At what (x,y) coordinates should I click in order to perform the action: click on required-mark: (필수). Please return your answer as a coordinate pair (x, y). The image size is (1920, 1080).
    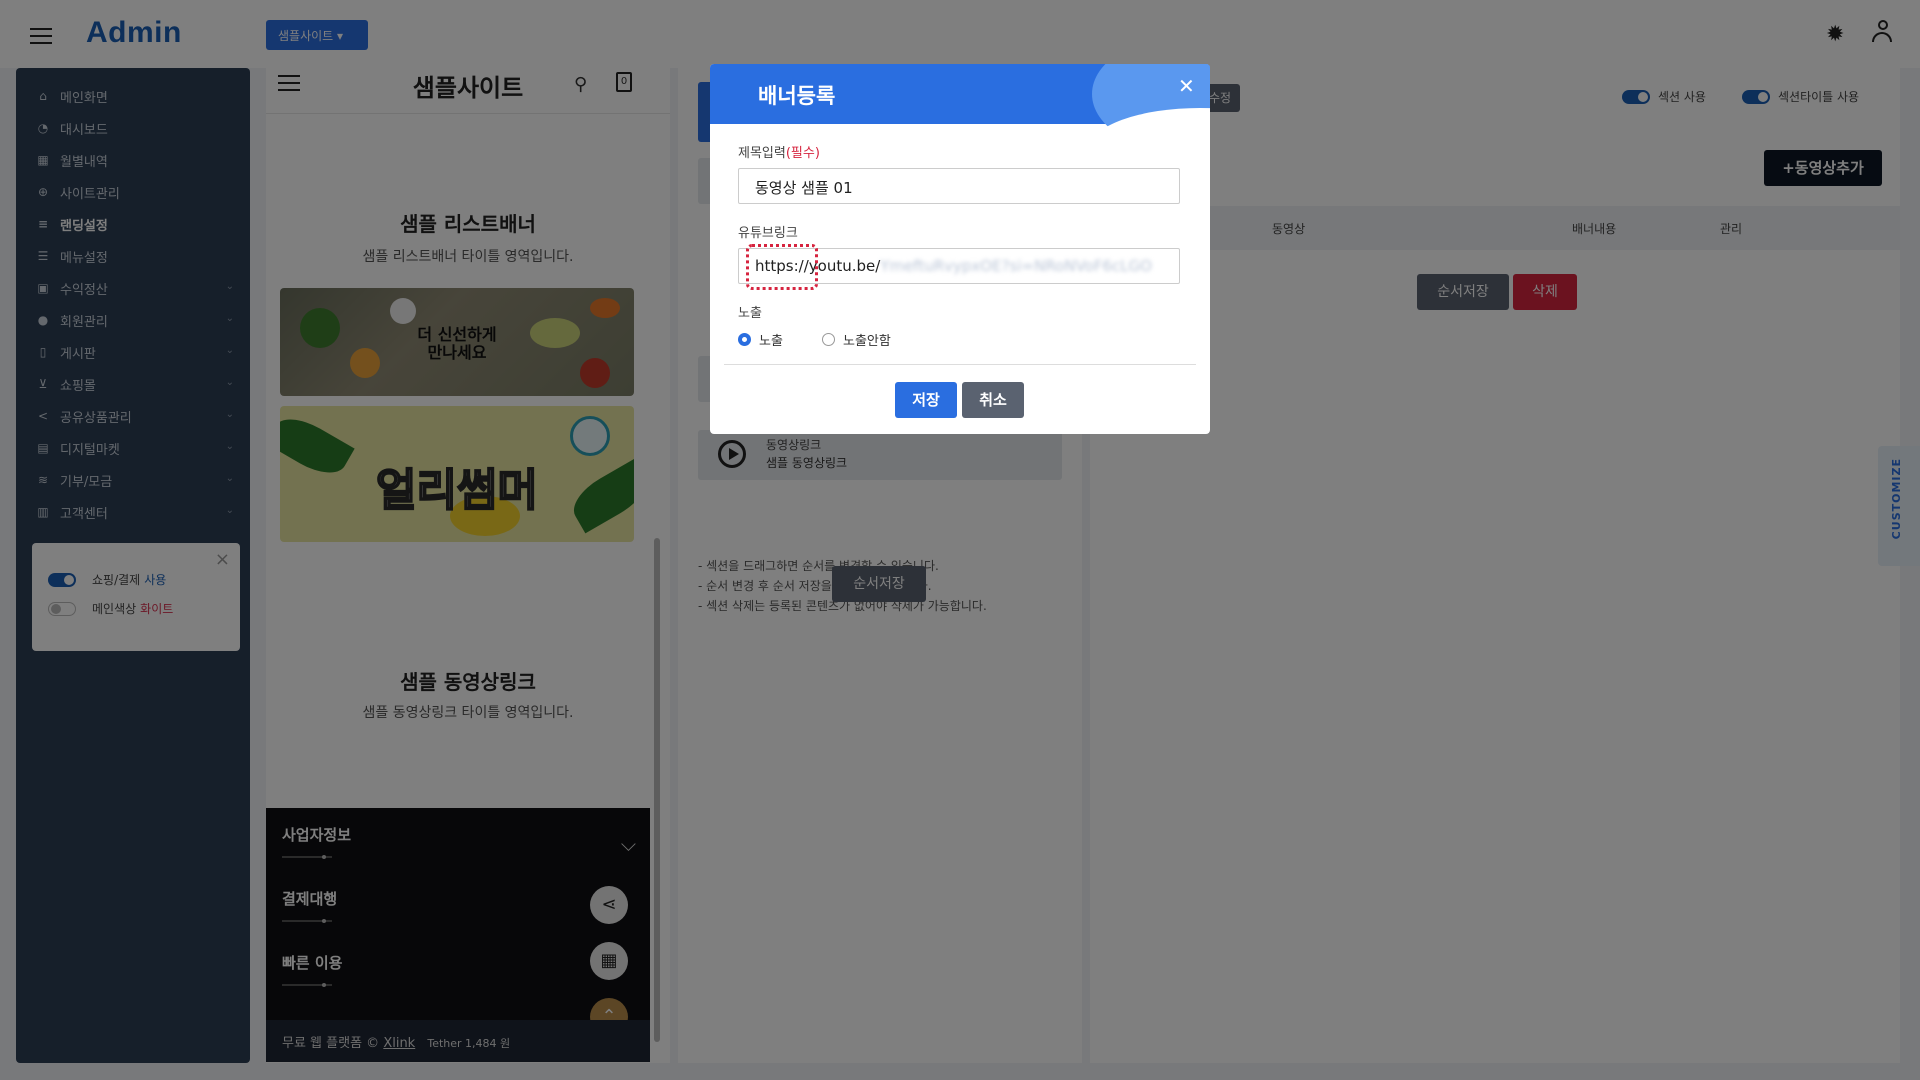
    Looking at the image, I should click on (802, 153).